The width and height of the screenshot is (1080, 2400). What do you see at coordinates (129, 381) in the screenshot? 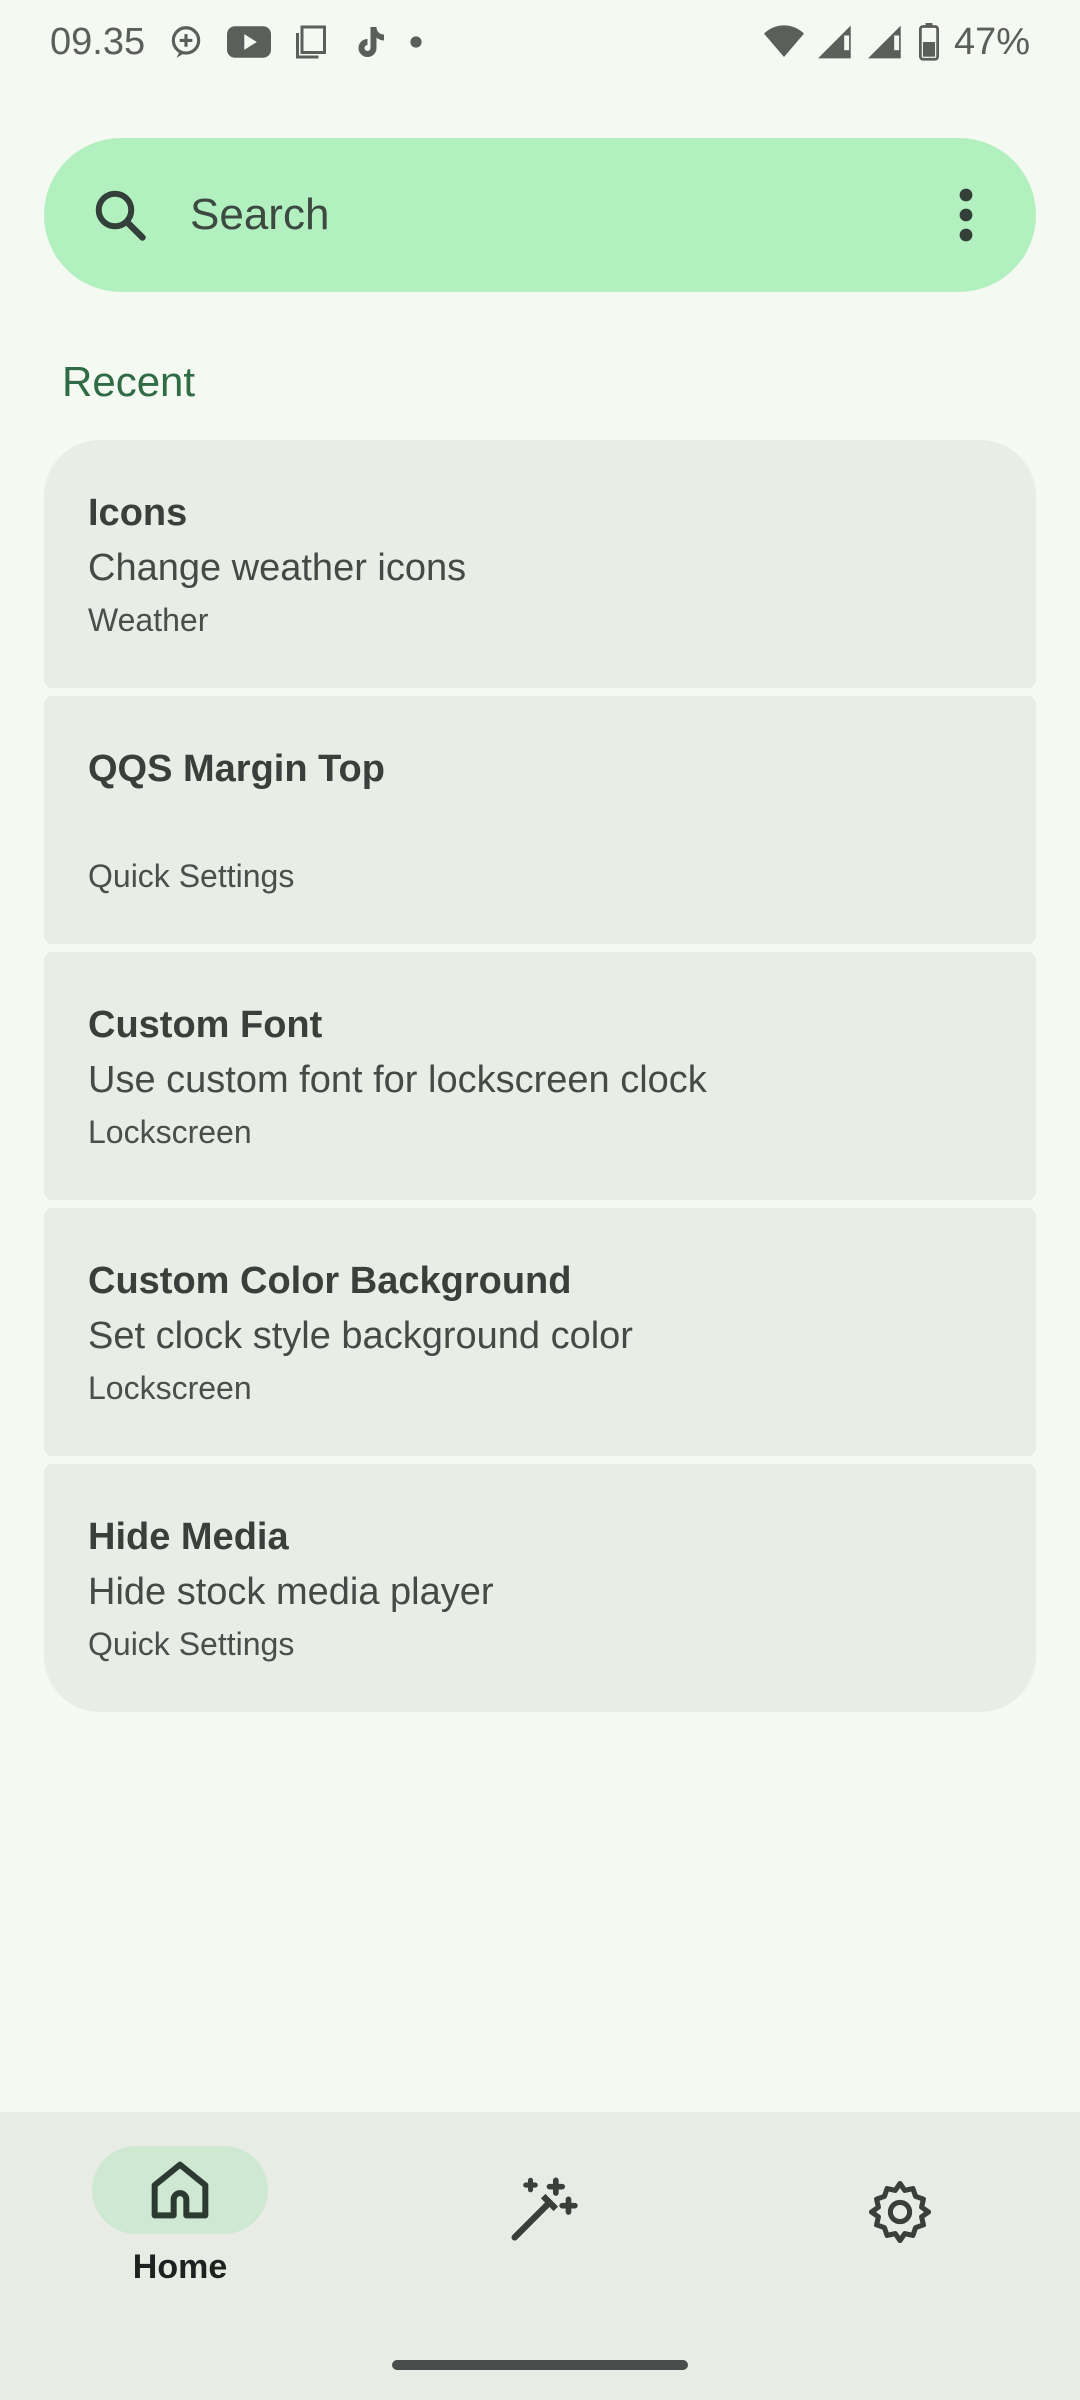
I see `section-title-recent: Recent` at bounding box center [129, 381].